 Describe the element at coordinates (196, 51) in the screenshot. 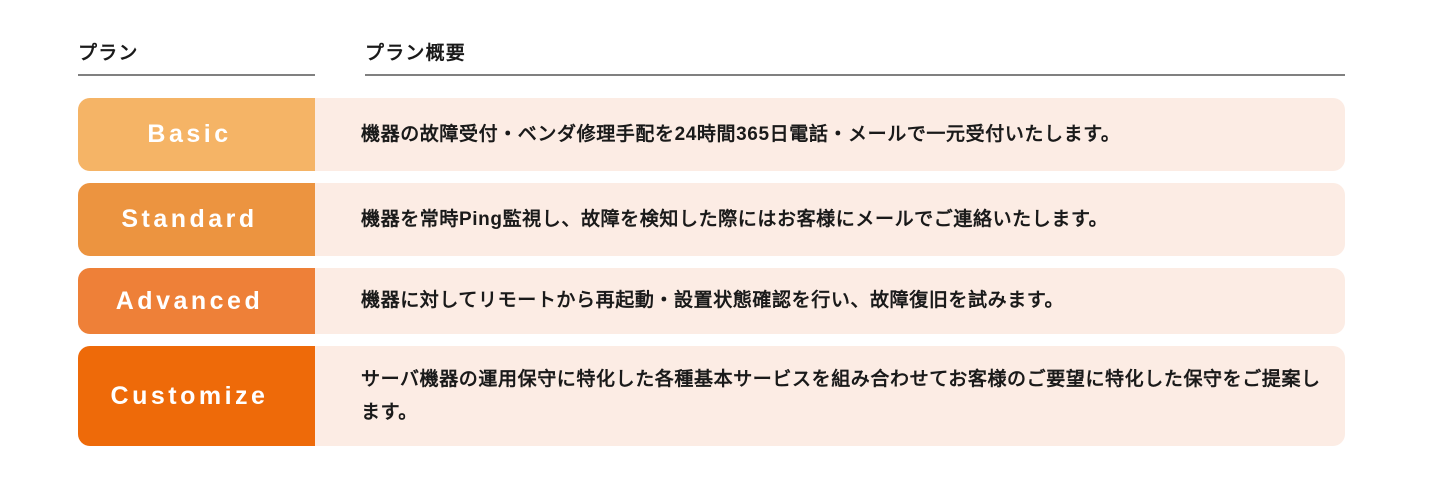

I see `column-header-plan: プラン` at that location.